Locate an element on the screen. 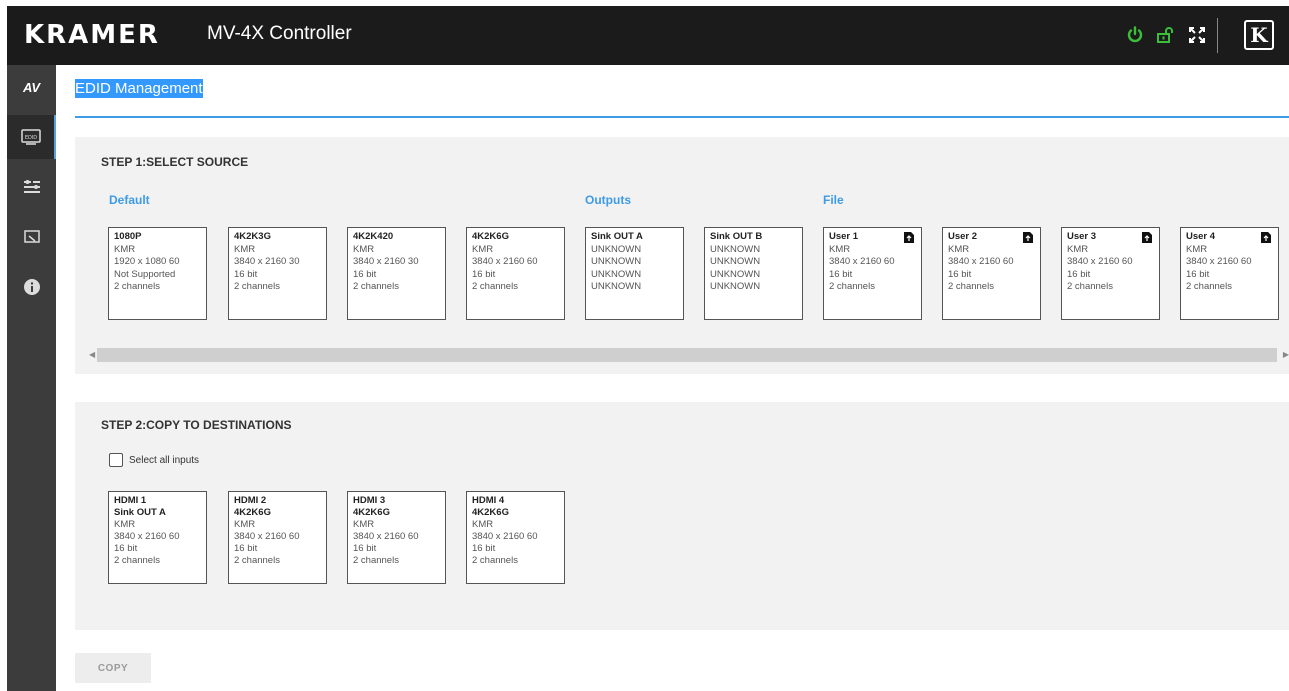 The height and width of the screenshot is (691, 1289). sidebar-item-av: AV is located at coordinates (31, 87).